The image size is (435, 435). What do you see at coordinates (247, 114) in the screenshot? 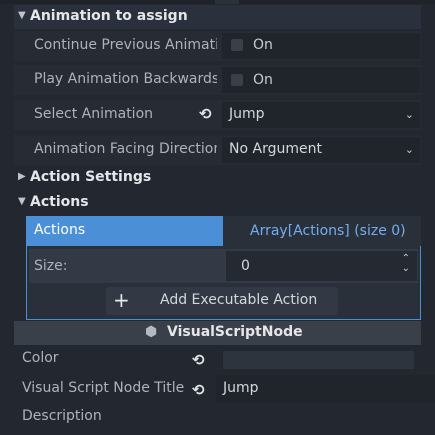
I see `select-animation-value: Jump` at bounding box center [247, 114].